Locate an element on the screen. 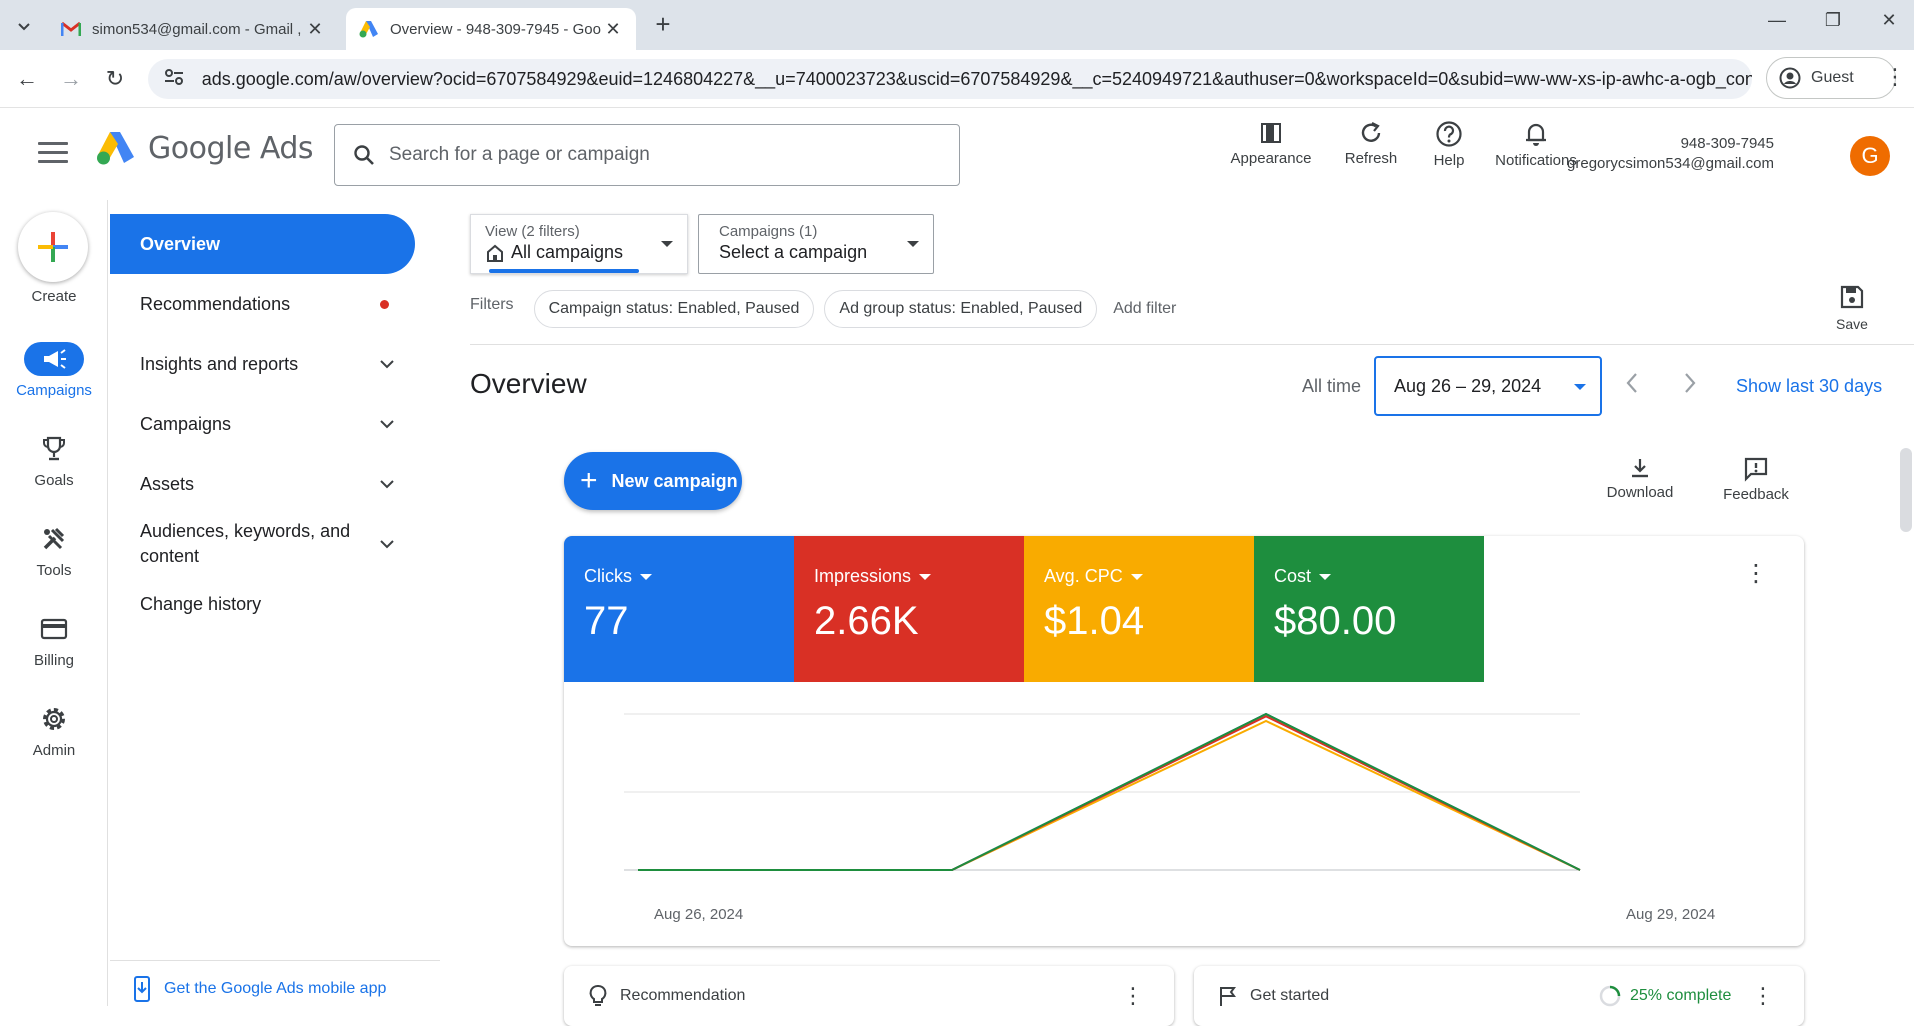 The width and height of the screenshot is (1914, 1026). feedback-button: Feedback is located at coordinates (1756, 479).